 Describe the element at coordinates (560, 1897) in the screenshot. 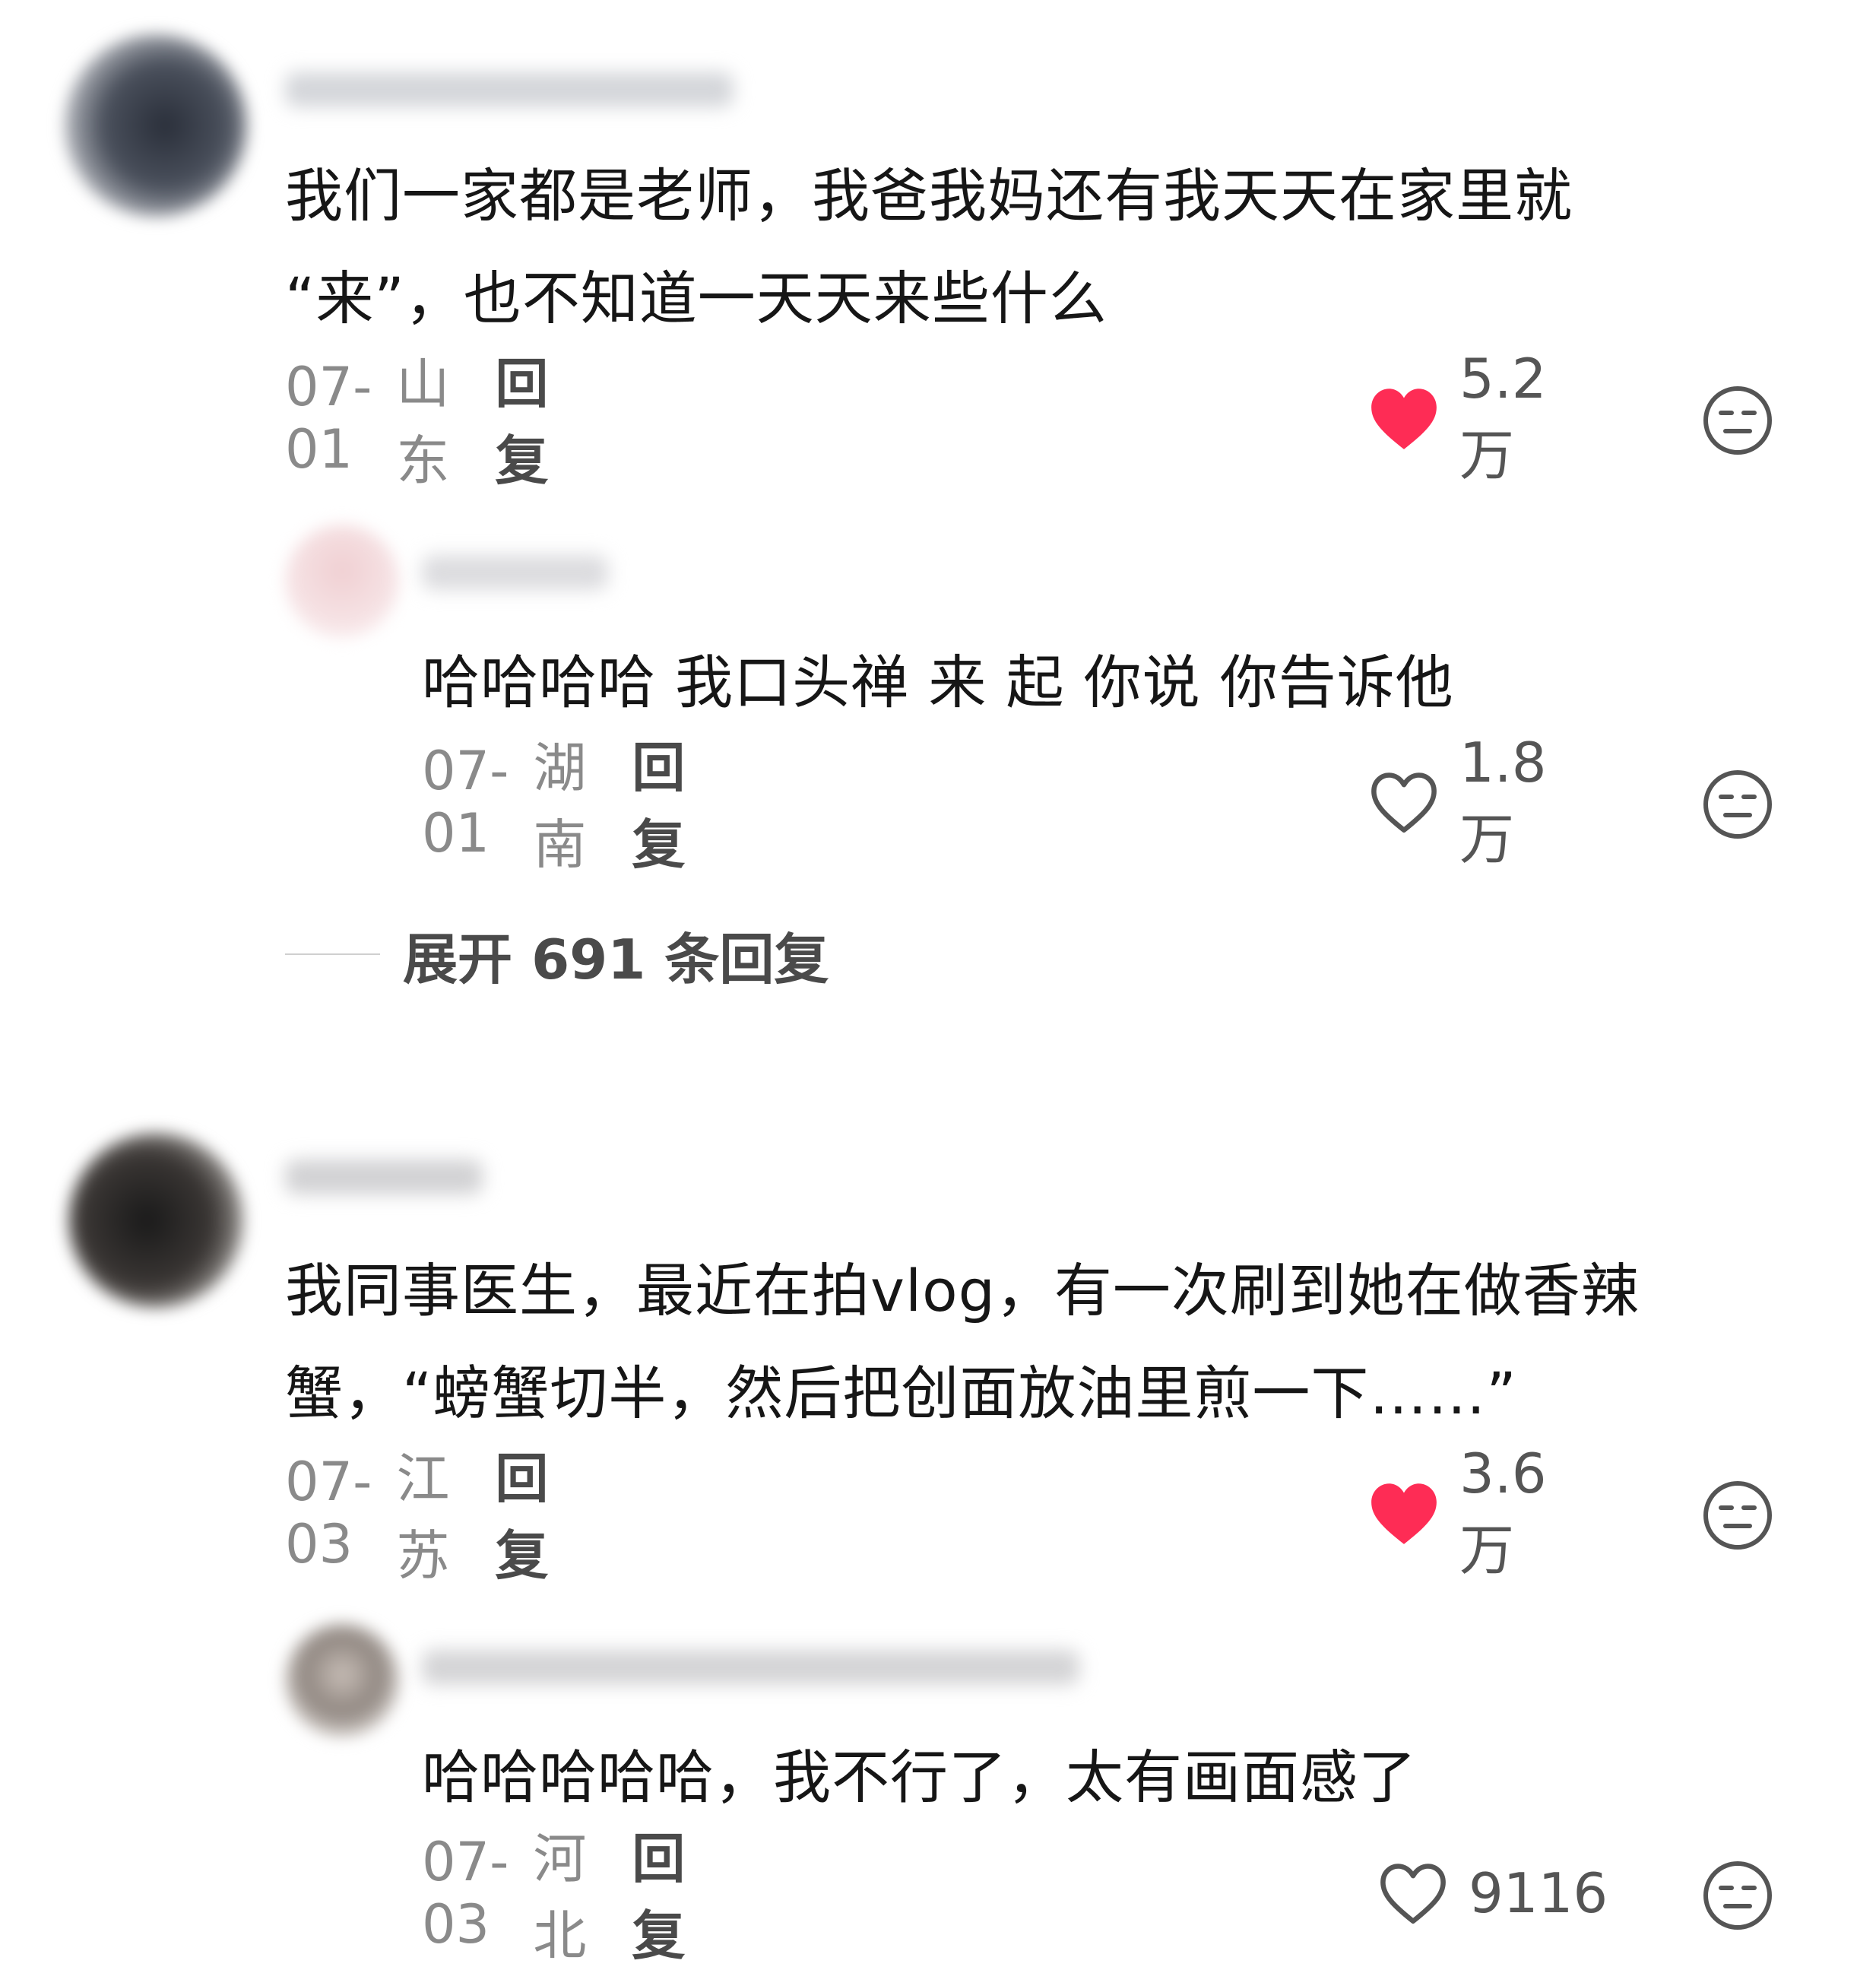

I see `comment-region: 河北` at that location.